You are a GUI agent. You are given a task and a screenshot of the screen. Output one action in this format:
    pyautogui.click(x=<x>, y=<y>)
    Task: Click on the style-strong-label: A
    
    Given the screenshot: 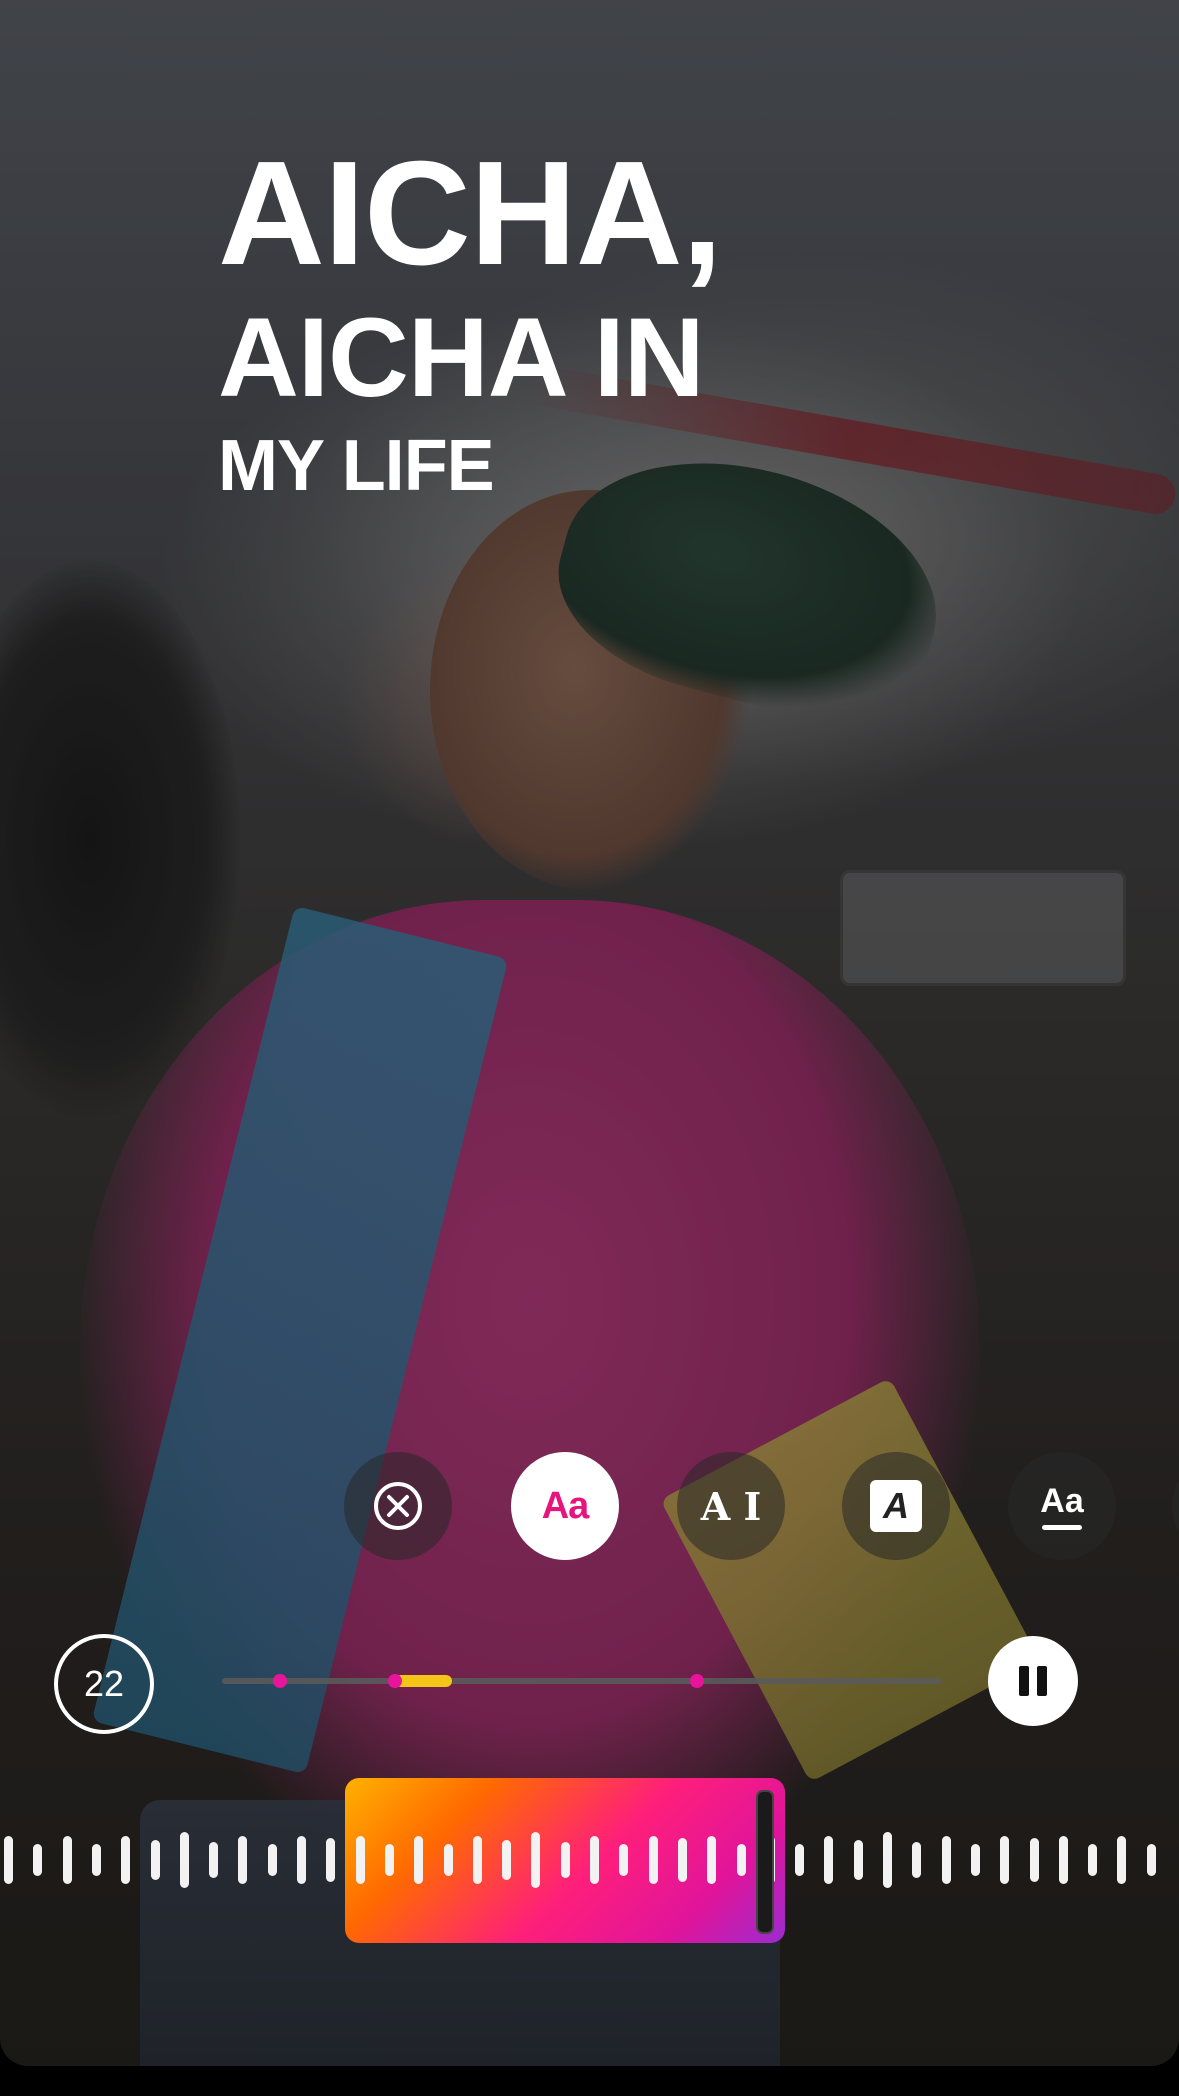 What is the action you would take?
    pyautogui.click(x=896, y=1506)
    